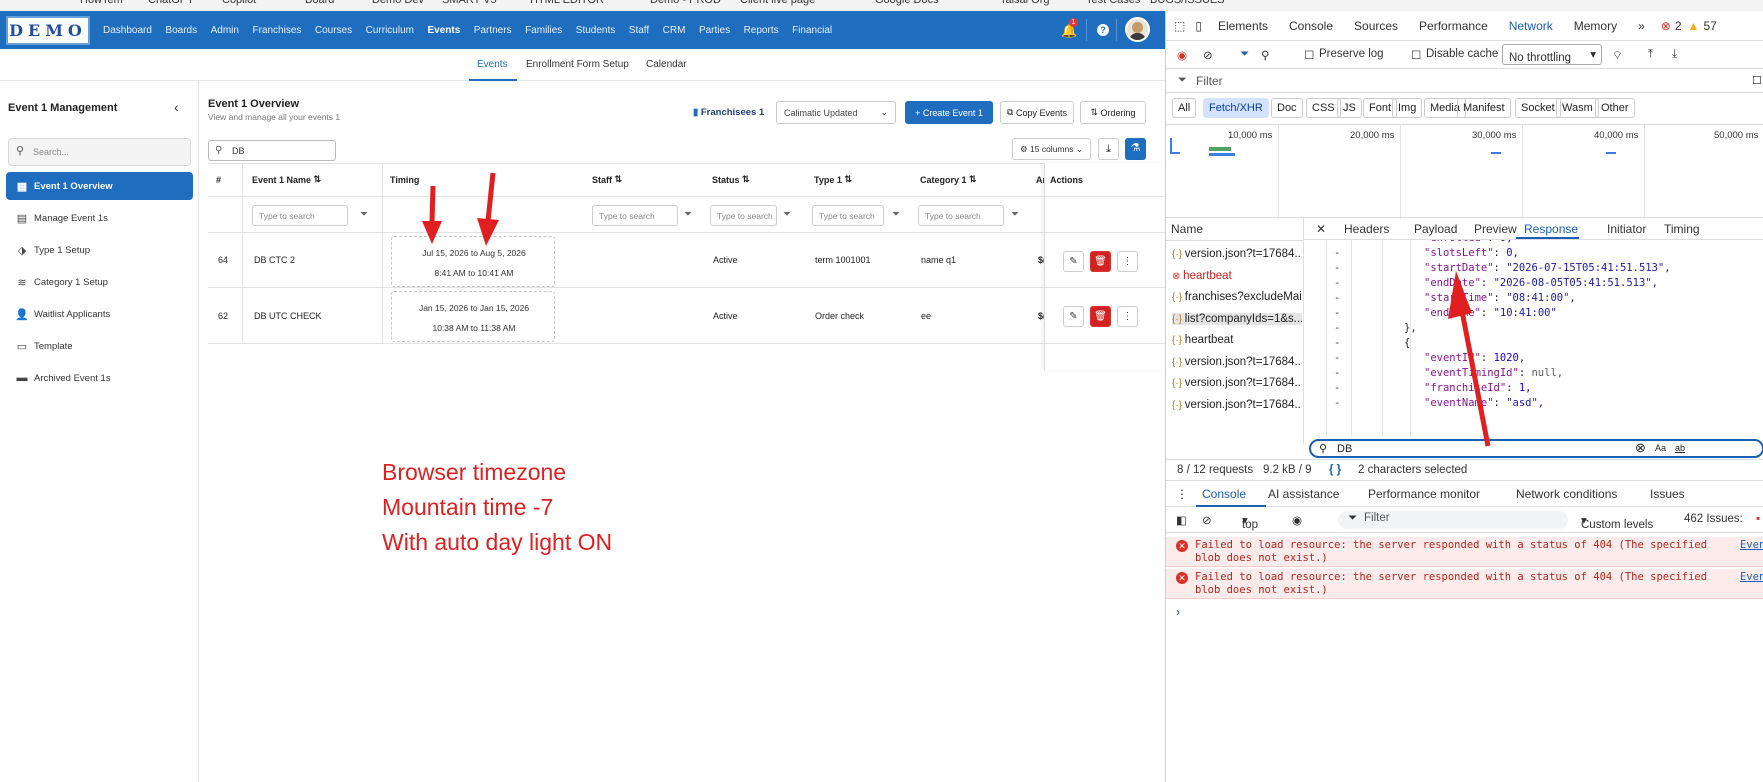 The image size is (1763, 782). What do you see at coordinates (1536, 448) in the screenshot?
I see `response-find-bar: ⚲ DB ⊗ Aa ab` at bounding box center [1536, 448].